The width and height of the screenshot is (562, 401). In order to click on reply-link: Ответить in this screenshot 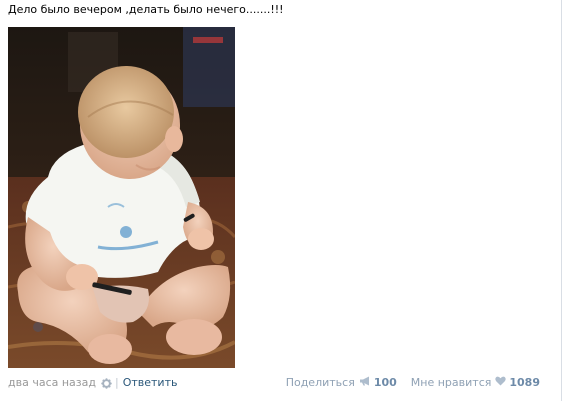, I will do `click(150, 383)`.